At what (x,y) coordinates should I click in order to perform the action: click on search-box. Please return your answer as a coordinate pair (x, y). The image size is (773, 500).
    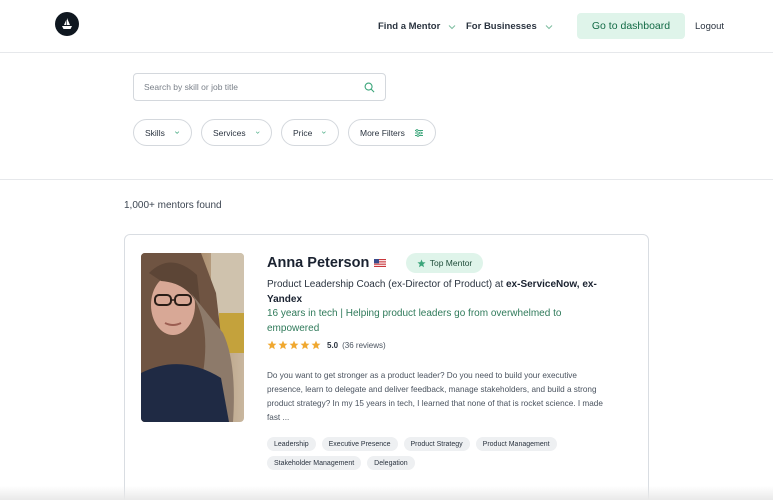
    Looking at the image, I should click on (259, 87).